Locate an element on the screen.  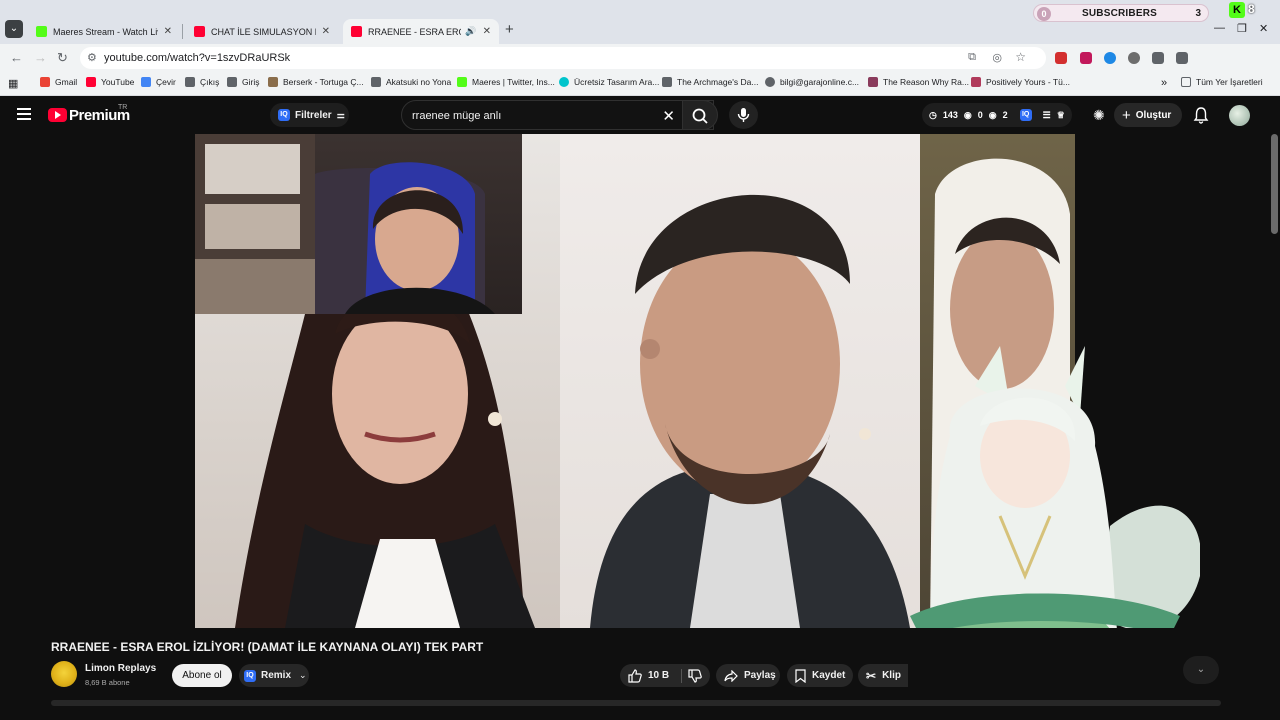
vtuber-character-image is located at coordinates (1056, 487).